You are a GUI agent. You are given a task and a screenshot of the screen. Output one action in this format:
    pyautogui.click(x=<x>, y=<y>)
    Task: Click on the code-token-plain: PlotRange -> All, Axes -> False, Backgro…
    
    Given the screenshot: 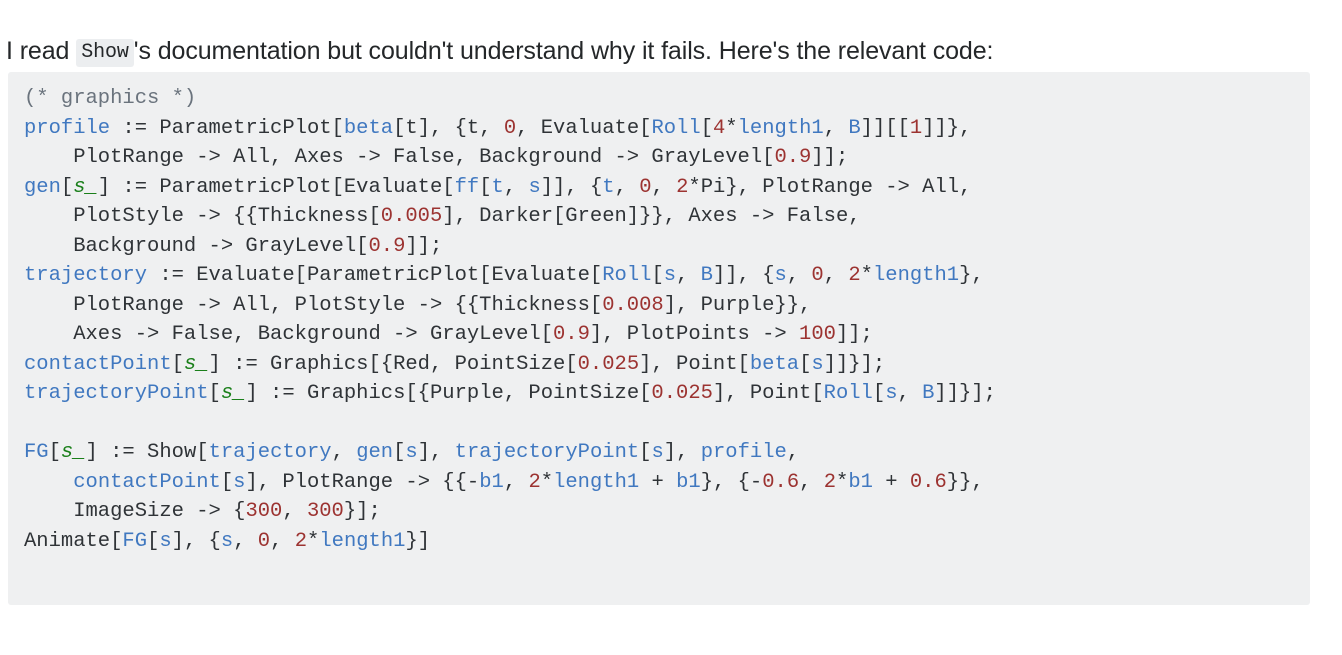 What is the action you would take?
    pyautogui.click(x=399, y=157)
    